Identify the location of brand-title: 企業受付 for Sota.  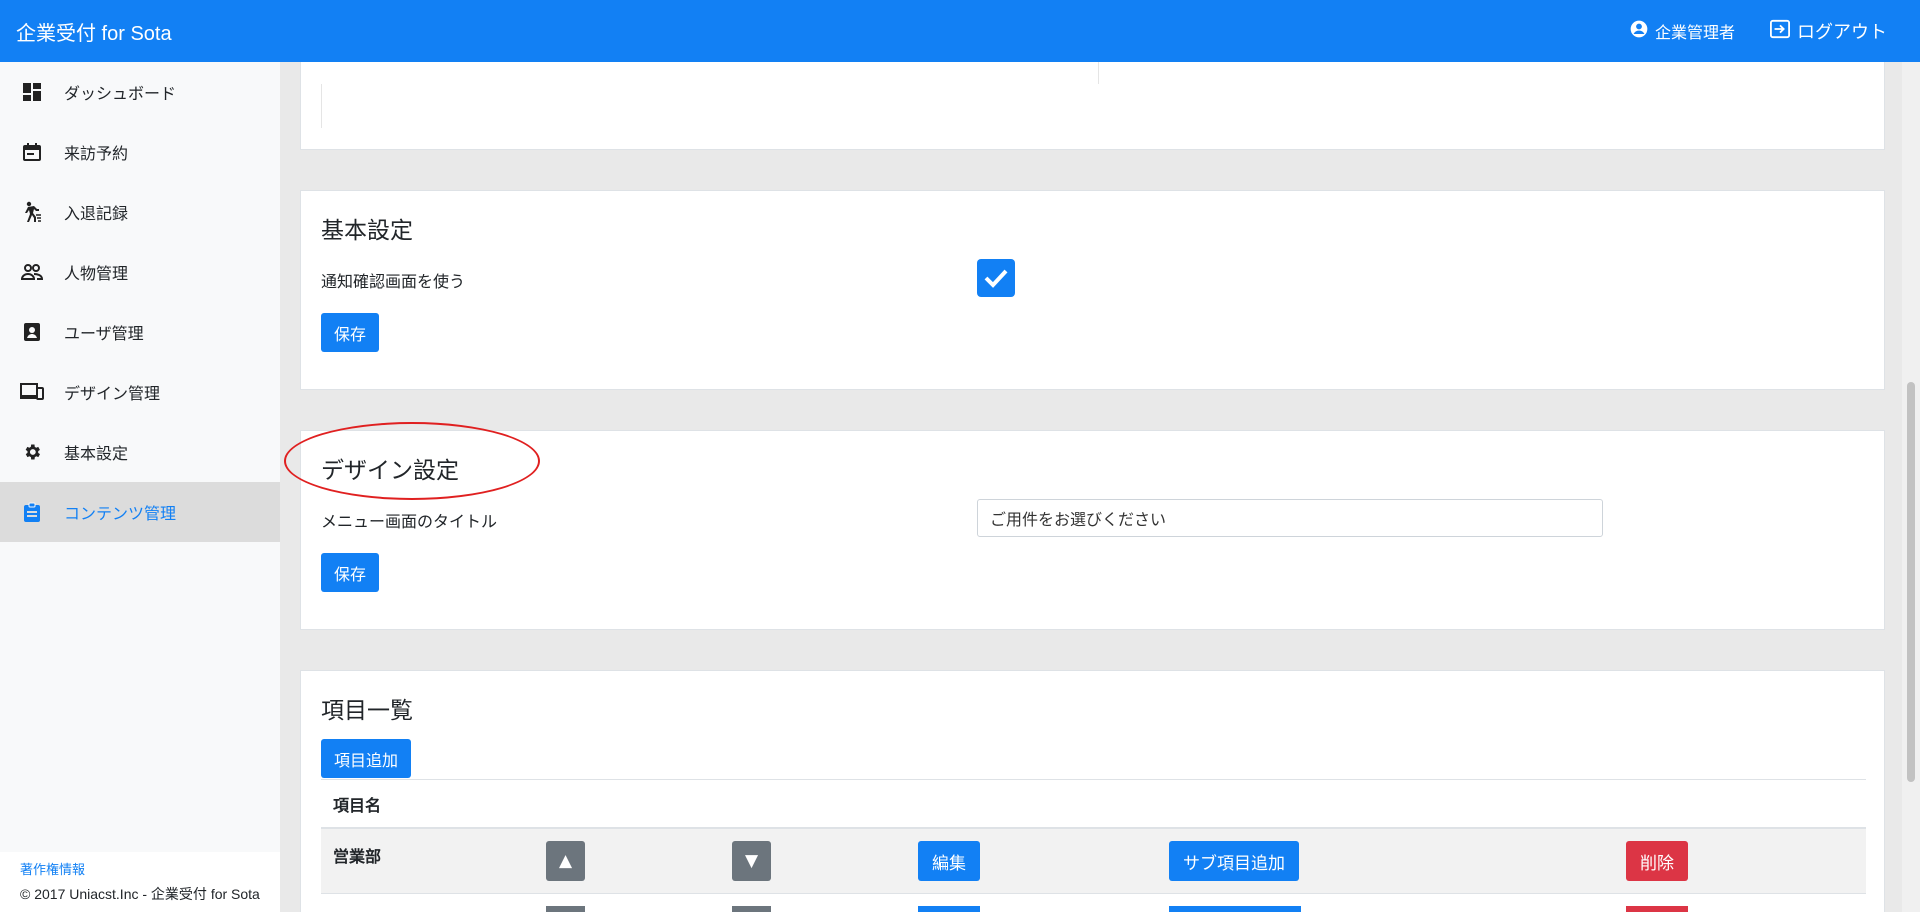
(94, 31).